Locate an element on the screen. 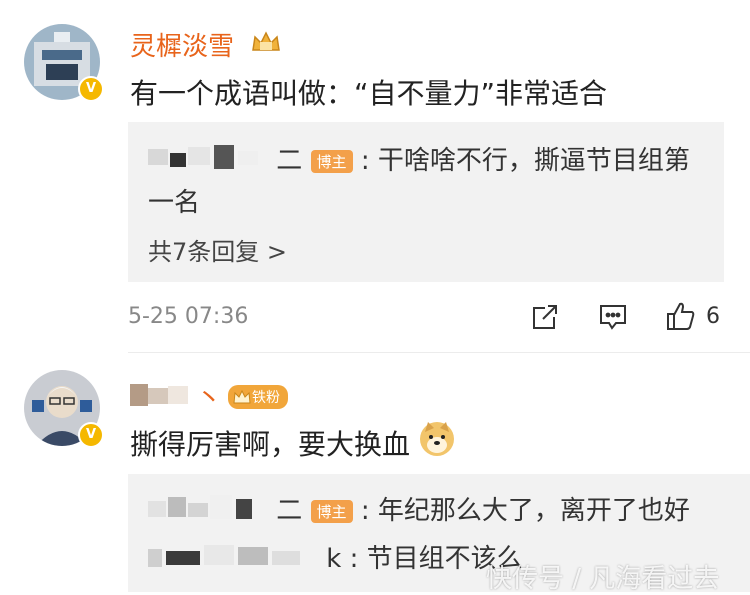 Image resolution: width=750 pixels, height=595 pixels. share-icon is located at coordinates (545, 317).